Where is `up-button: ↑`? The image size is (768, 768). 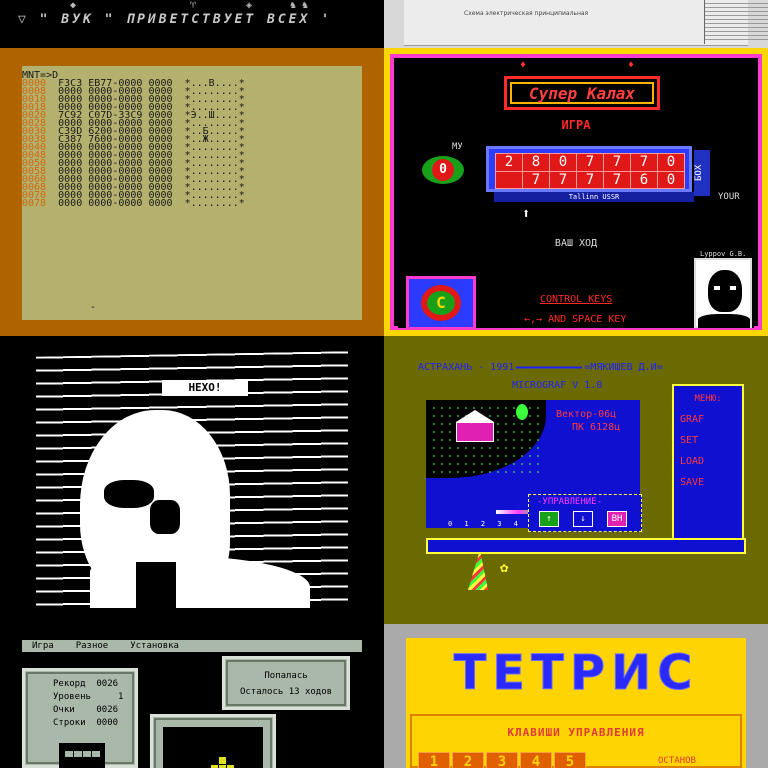
up-button: ↑ is located at coordinates (549, 519).